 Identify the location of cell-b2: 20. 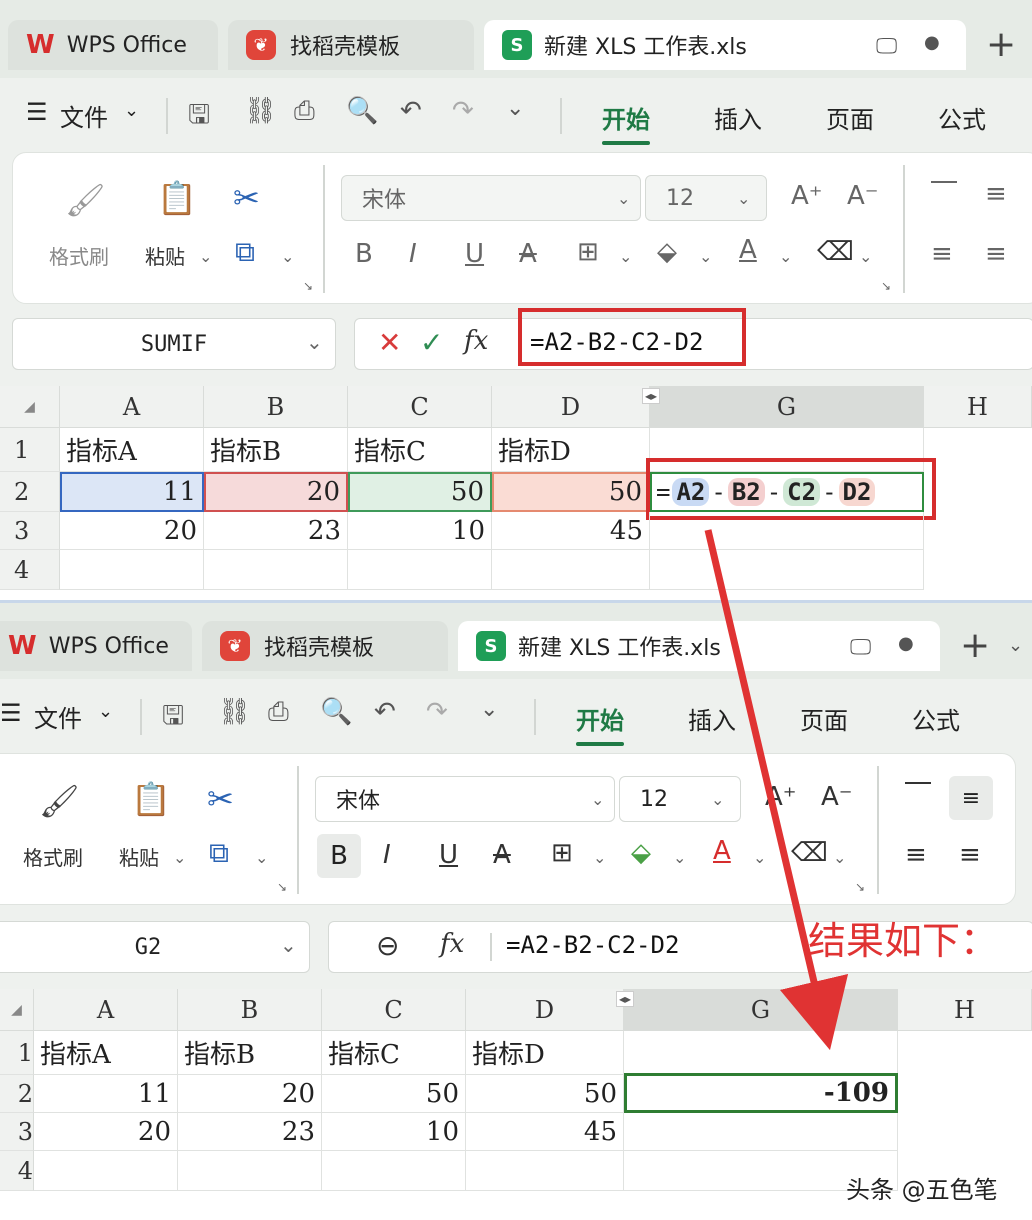
(276, 492).